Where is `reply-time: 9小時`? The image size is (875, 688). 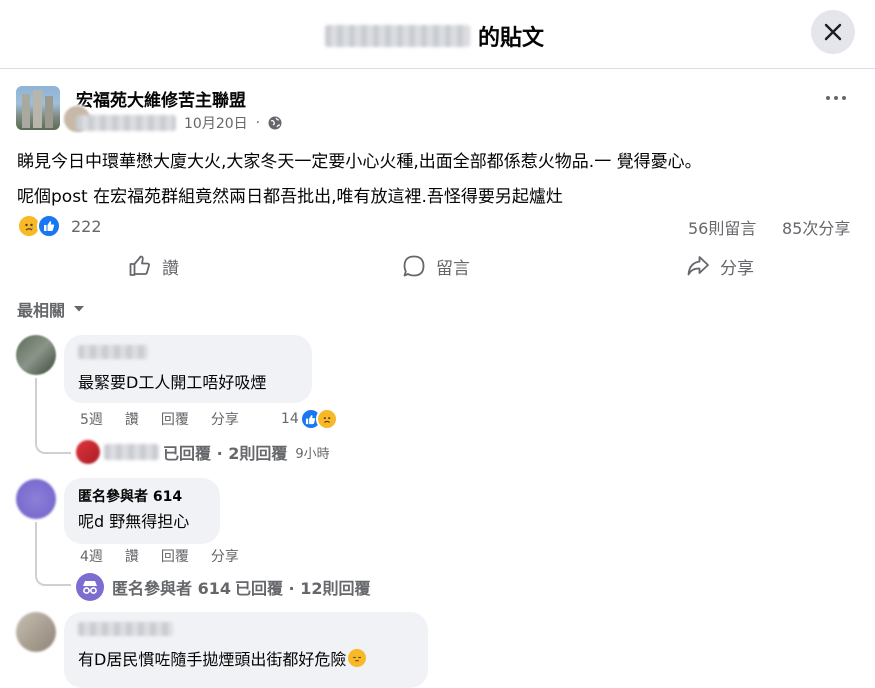 reply-time: 9小時 is located at coordinates (312, 454).